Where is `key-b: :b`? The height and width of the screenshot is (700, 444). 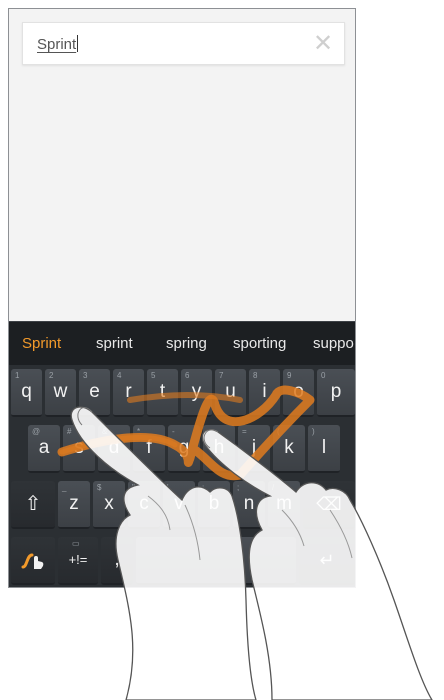
key-b: :b is located at coordinates (214, 505).